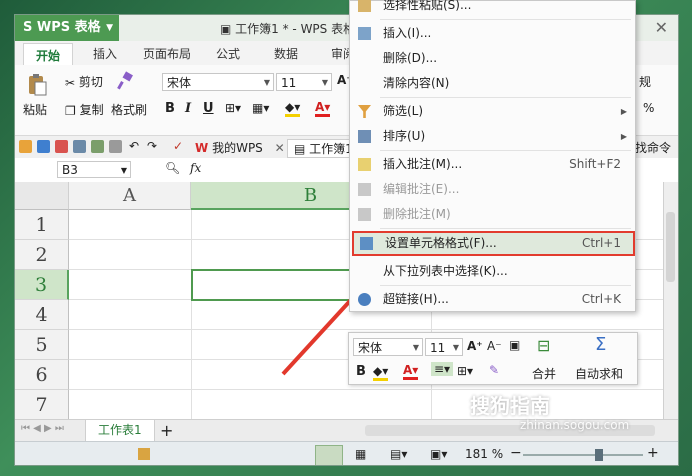 The height and width of the screenshot is (476, 692). I want to click on mini-autosum-button: 自动求和, so click(599, 373).